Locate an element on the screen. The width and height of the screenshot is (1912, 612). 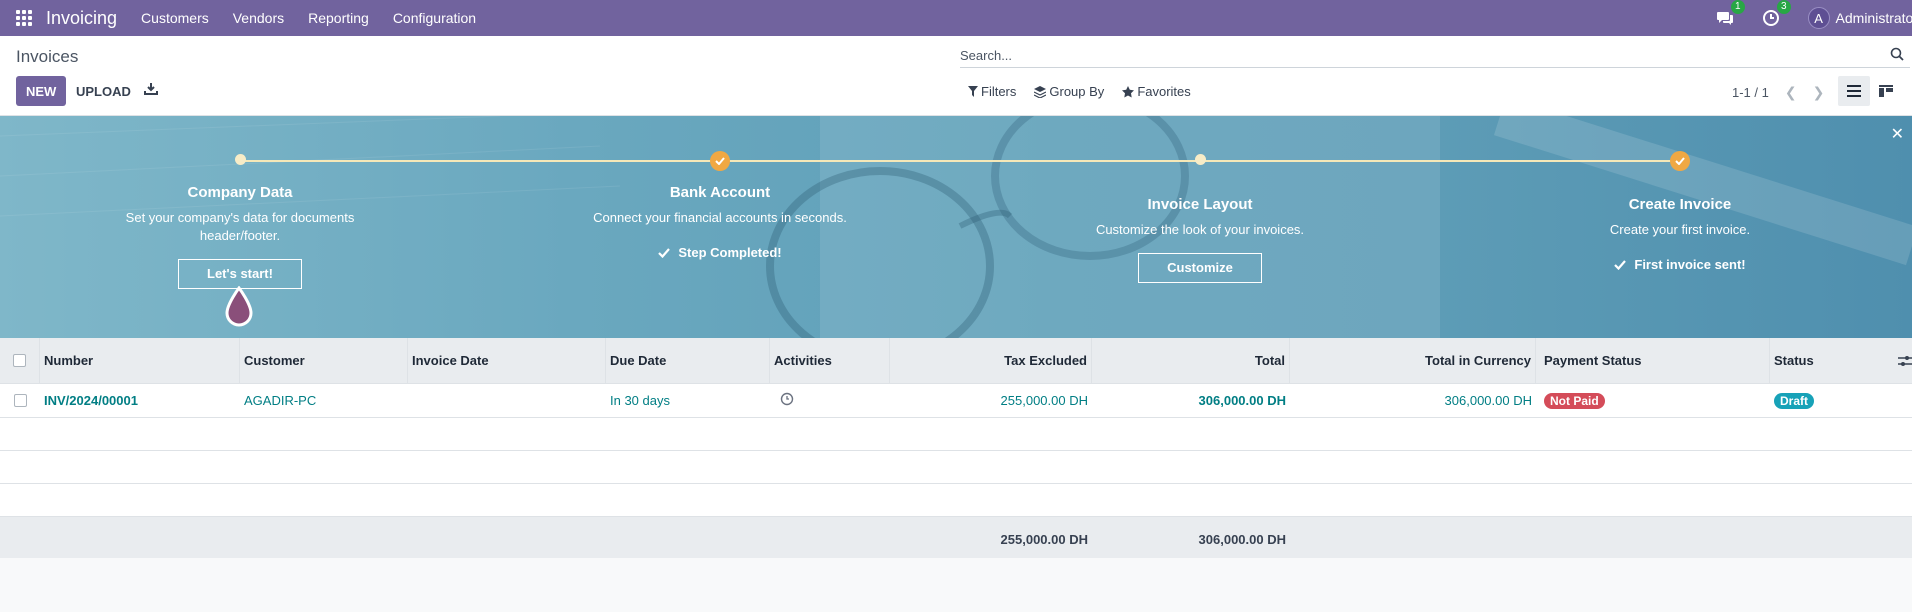
pager-value: 1-1 / 1 is located at coordinates (1750, 92).